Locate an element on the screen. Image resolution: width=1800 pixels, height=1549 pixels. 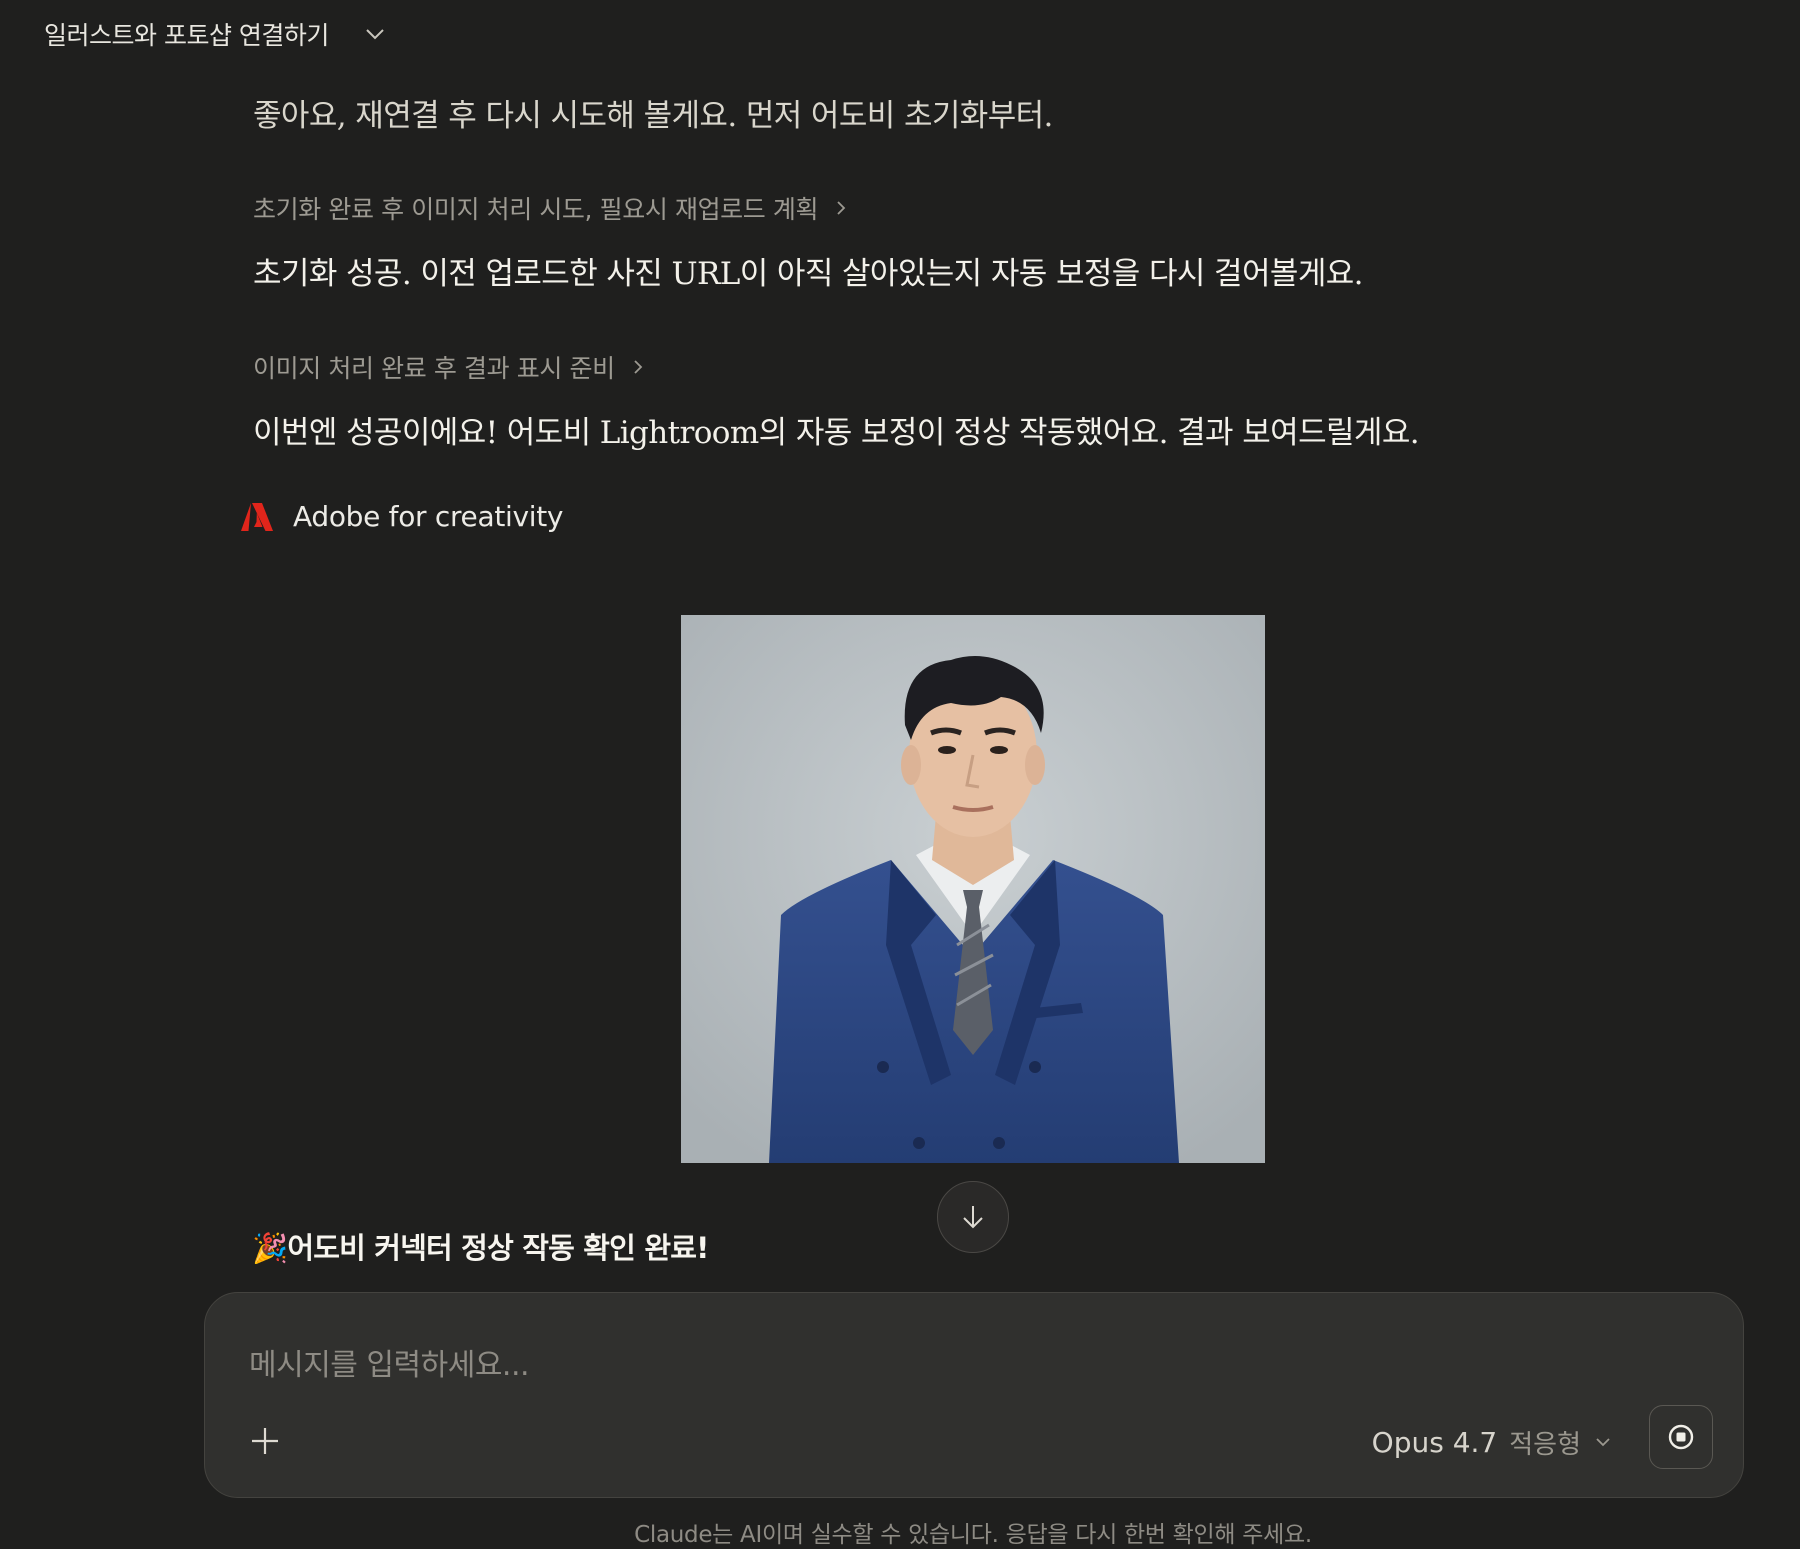
party-popper-icon: 🎉 is located at coordinates (270, 1248).